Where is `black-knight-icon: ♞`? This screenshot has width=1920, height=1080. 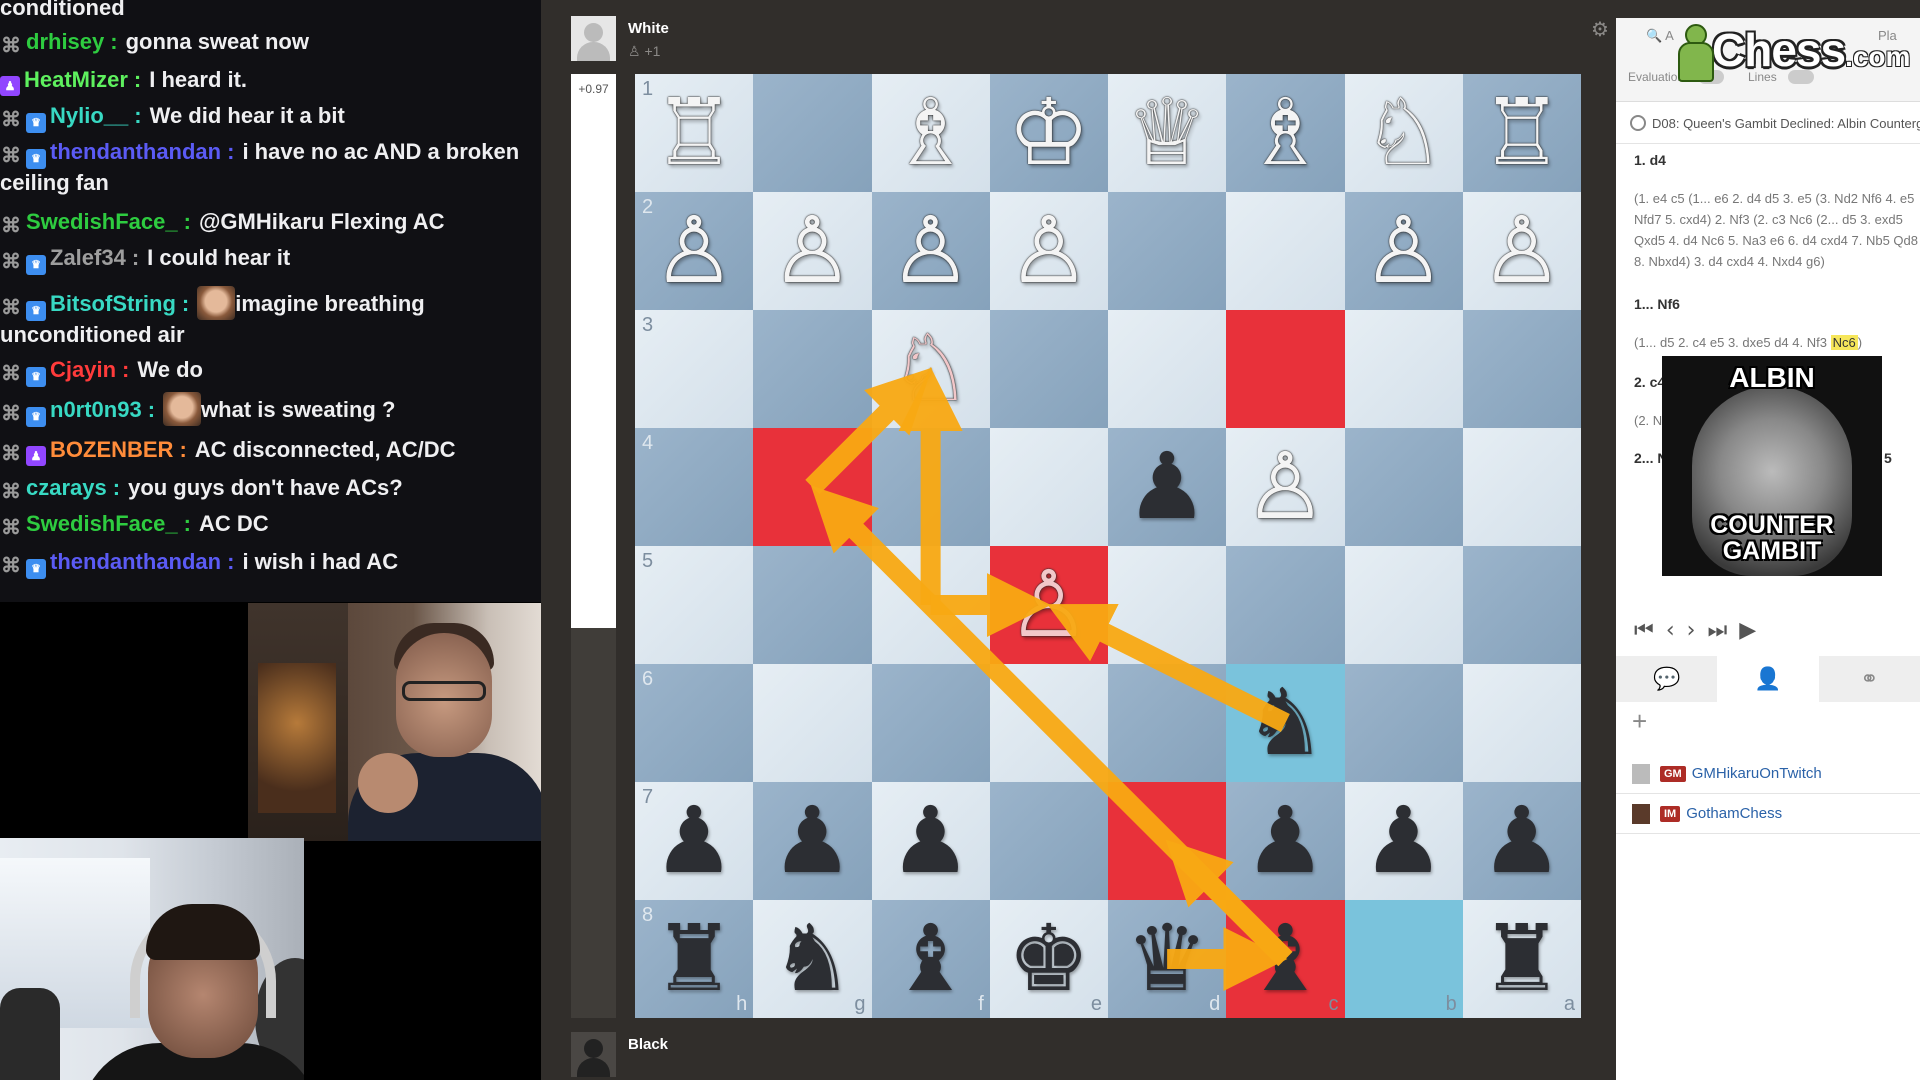 black-knight-icon: ♞ is located at coordinates (1285, 723).